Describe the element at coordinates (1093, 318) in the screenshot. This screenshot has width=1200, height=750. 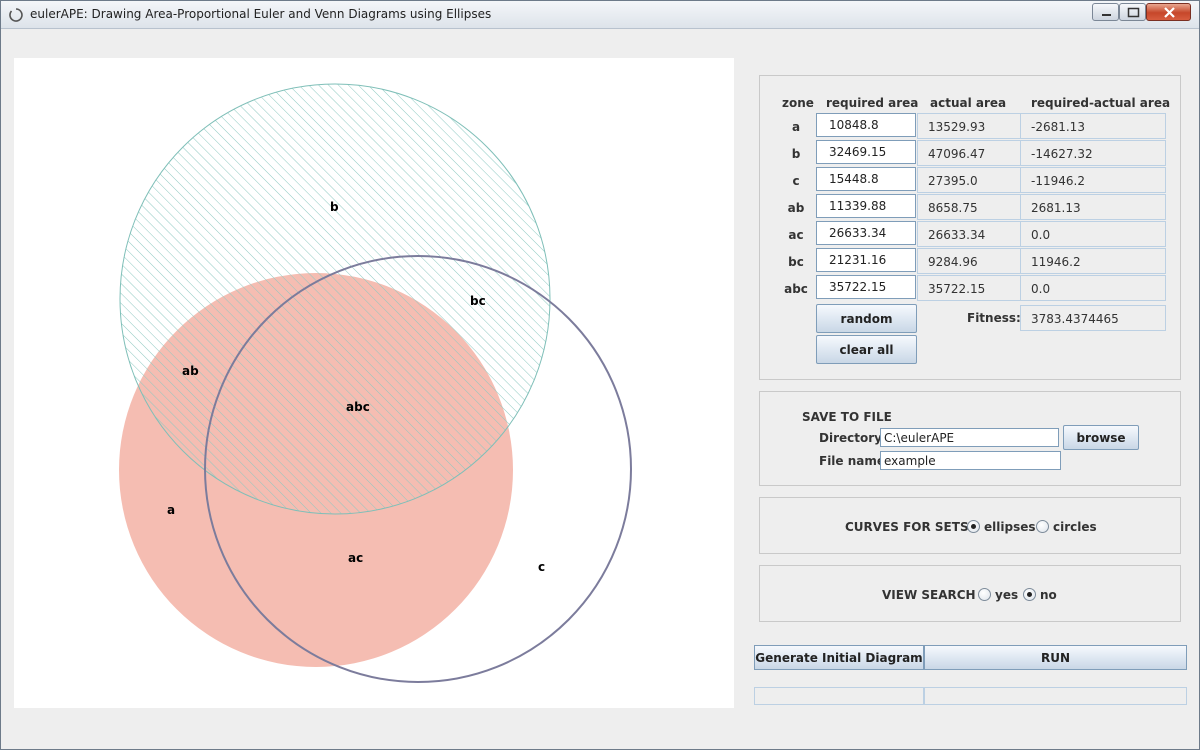
I see `fitness-value: 3783.4374465` at that location.